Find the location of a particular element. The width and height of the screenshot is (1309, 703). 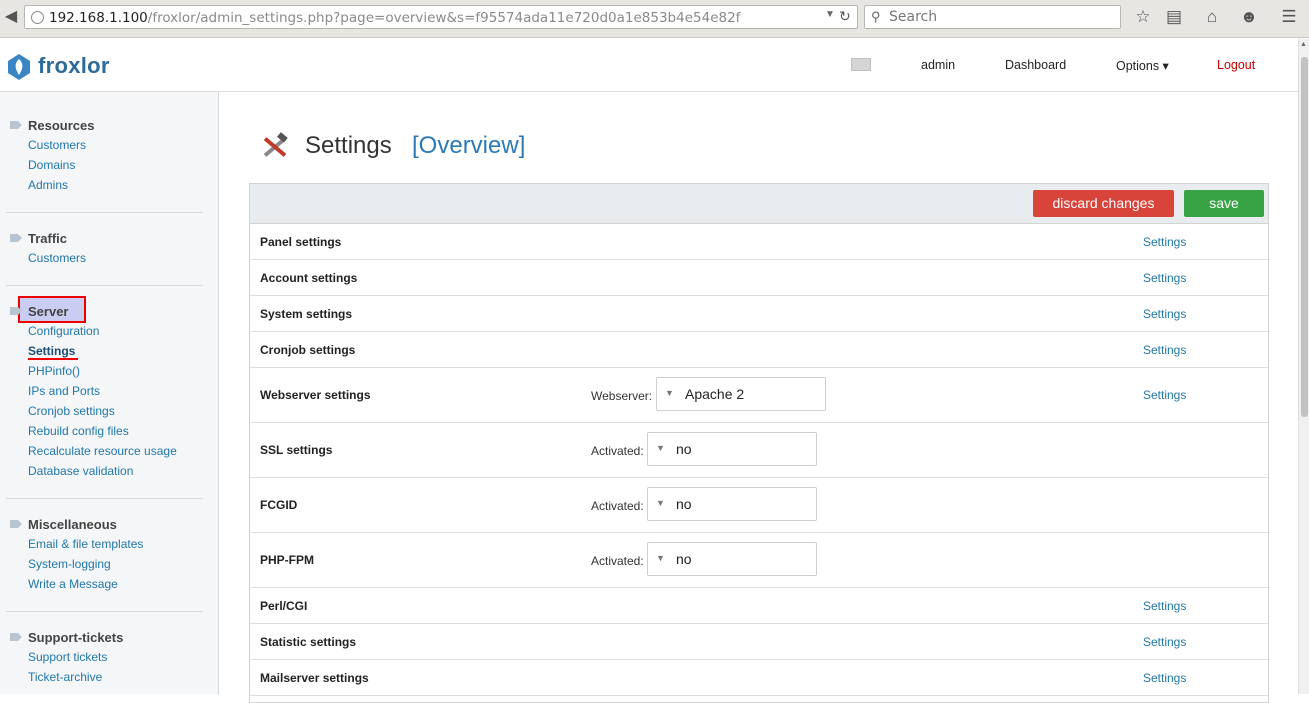

row-label: Perl/CGI is located at coordinates (284, 606).